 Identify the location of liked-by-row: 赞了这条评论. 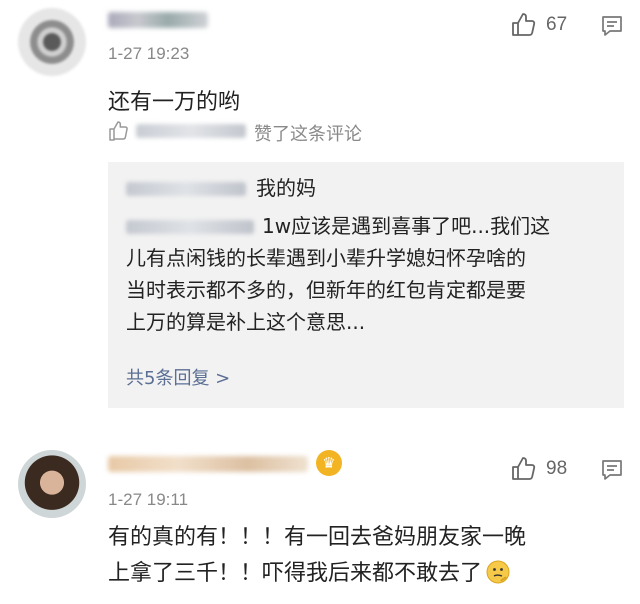
(308, 132).